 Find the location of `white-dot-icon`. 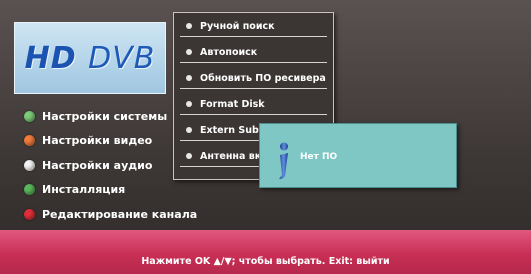

white-dot-icon is located at coordinates (29, 165).